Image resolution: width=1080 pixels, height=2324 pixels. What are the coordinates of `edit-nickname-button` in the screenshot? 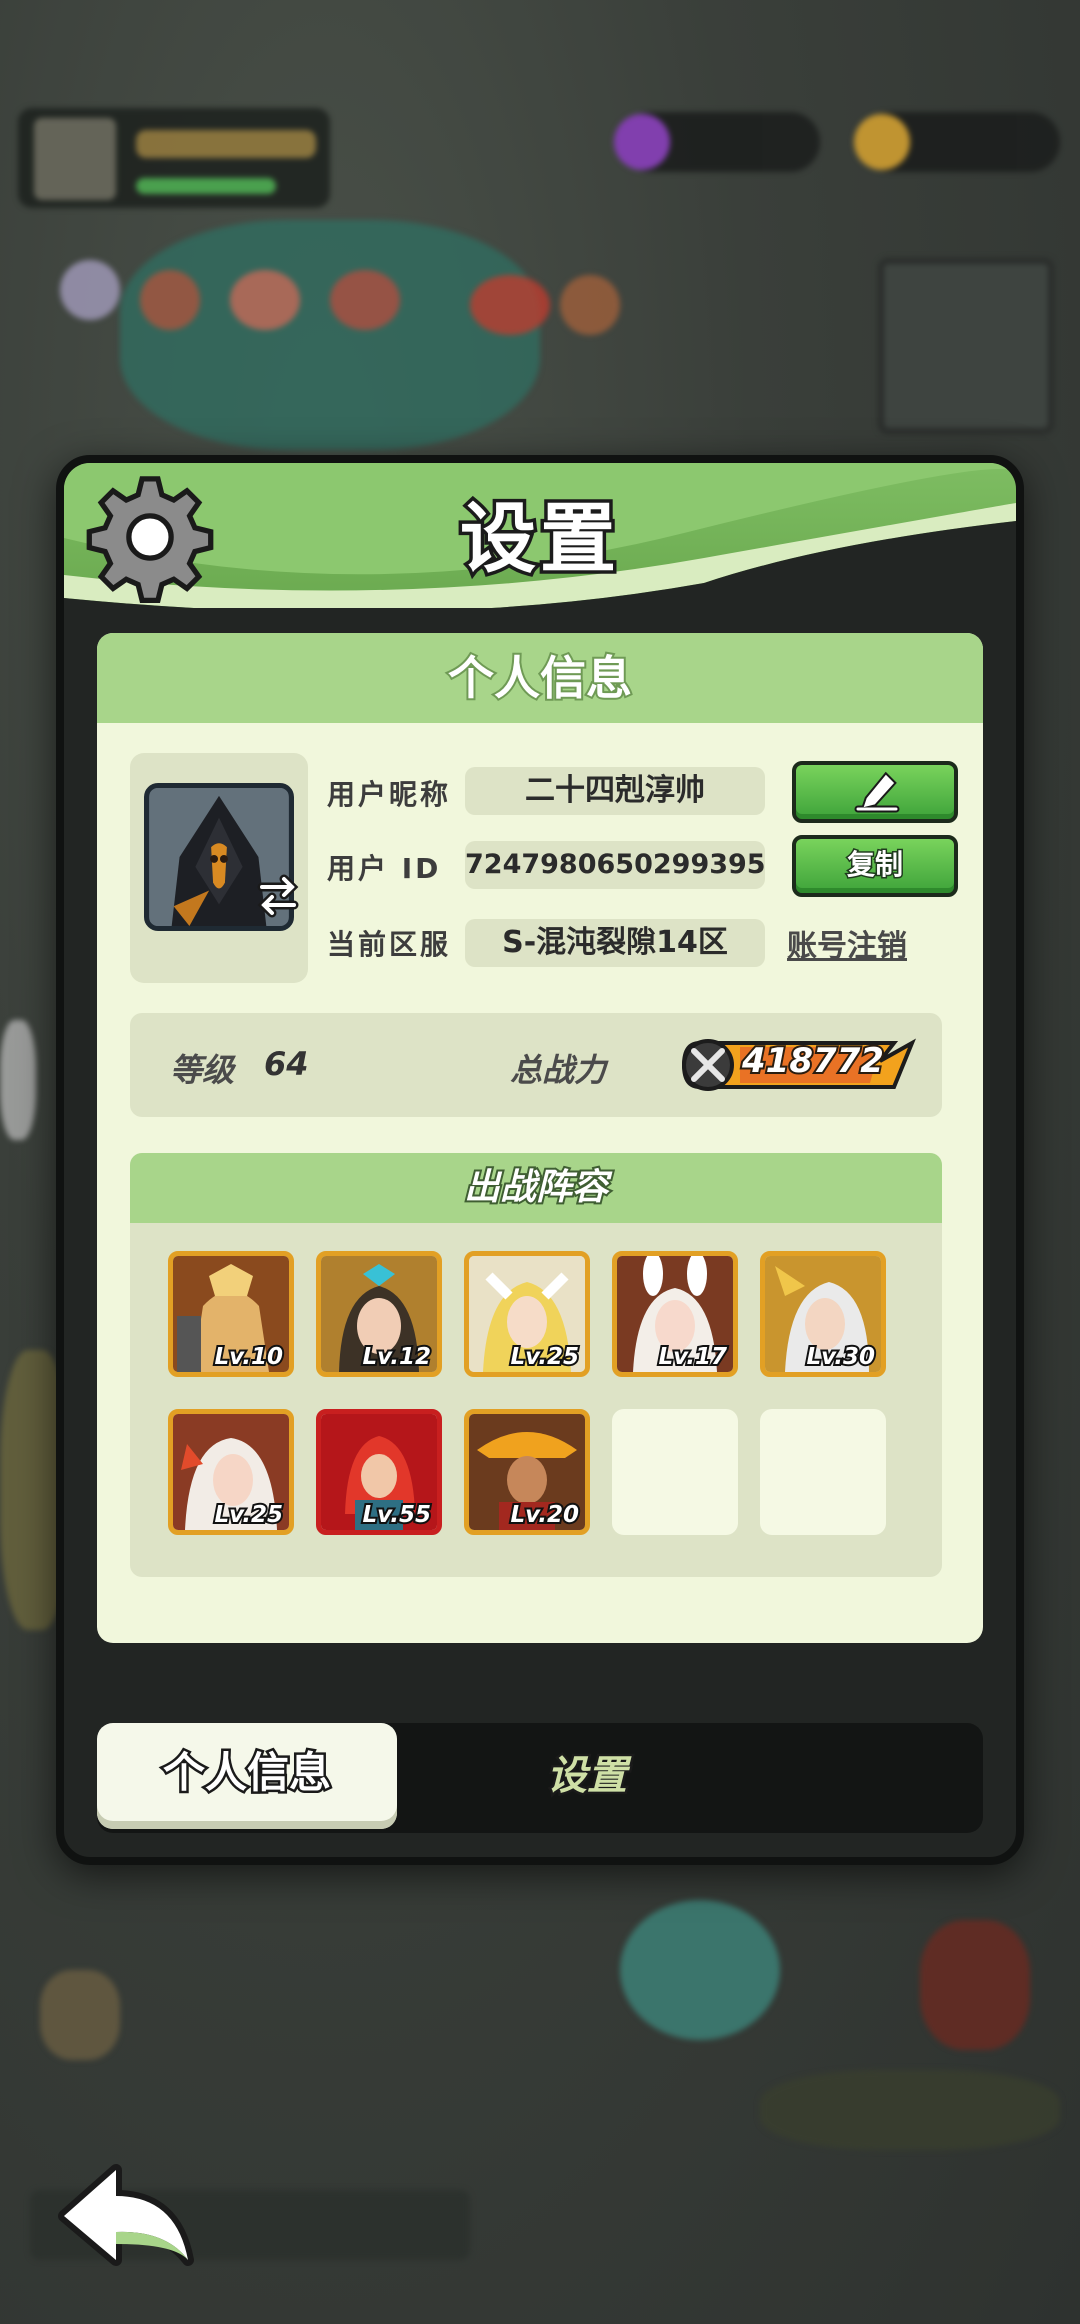 It's located at (875, 792).